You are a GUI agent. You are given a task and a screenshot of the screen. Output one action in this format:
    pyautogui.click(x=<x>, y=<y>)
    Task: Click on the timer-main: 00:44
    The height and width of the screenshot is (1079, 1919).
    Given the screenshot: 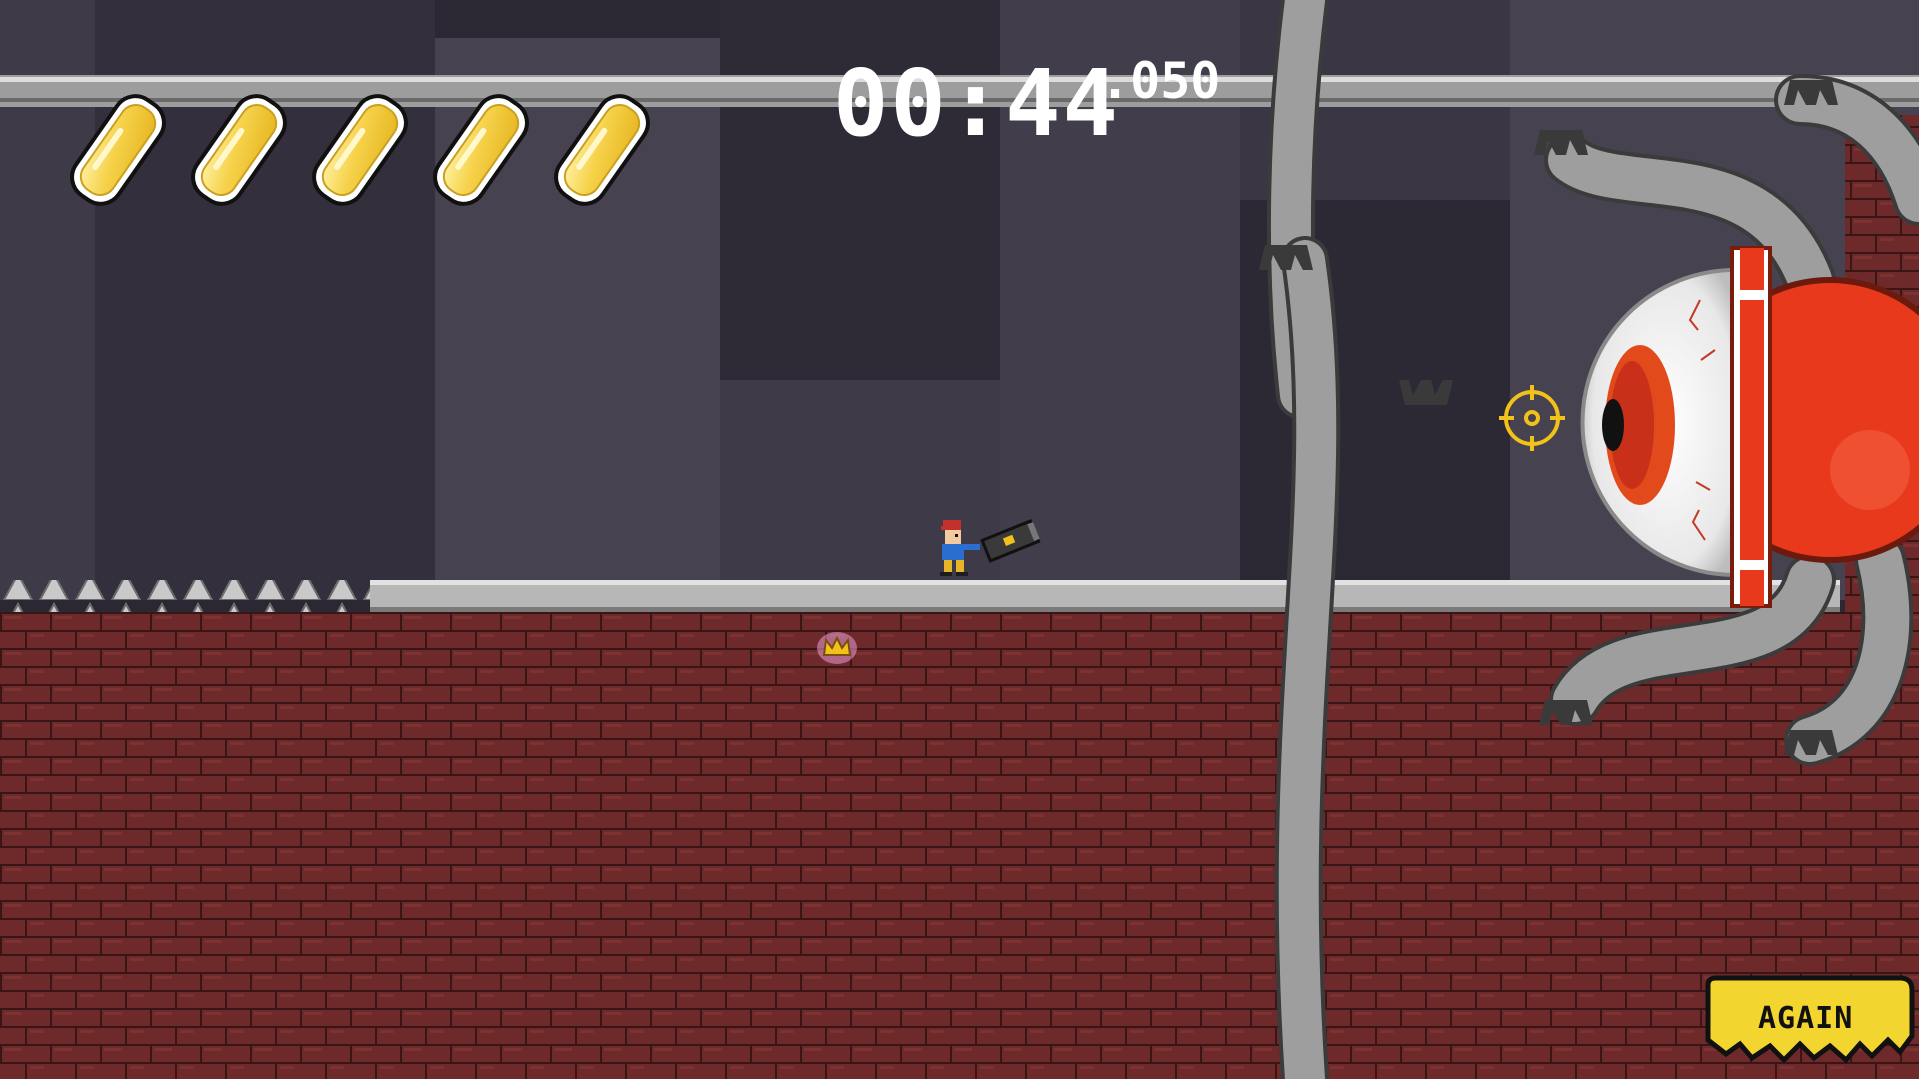 What is the action you would take?
    pyautogui.click(x=976, y=103)
    